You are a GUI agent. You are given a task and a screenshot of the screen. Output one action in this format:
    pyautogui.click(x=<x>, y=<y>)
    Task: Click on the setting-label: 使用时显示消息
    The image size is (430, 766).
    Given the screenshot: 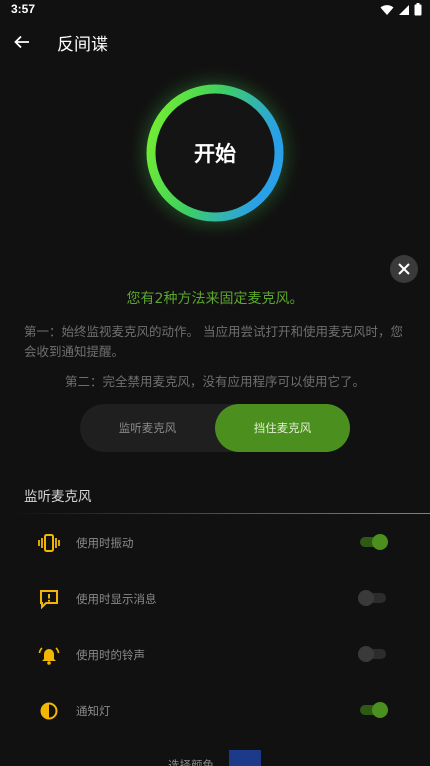 What is the action you would take?
    pyautogui.click(x=116, y=599)
    